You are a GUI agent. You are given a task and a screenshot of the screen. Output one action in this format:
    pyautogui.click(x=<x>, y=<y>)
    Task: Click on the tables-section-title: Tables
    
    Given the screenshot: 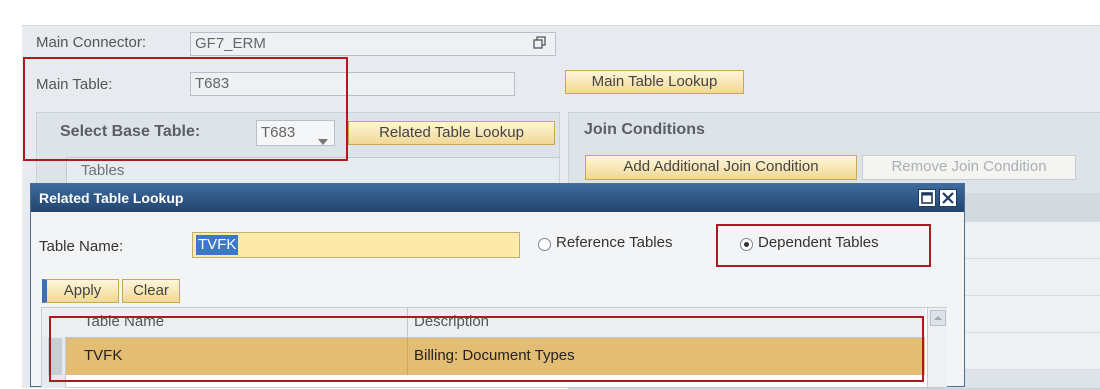 What is the action you would take?
    pyautogui.click(x=103, y=170)
    